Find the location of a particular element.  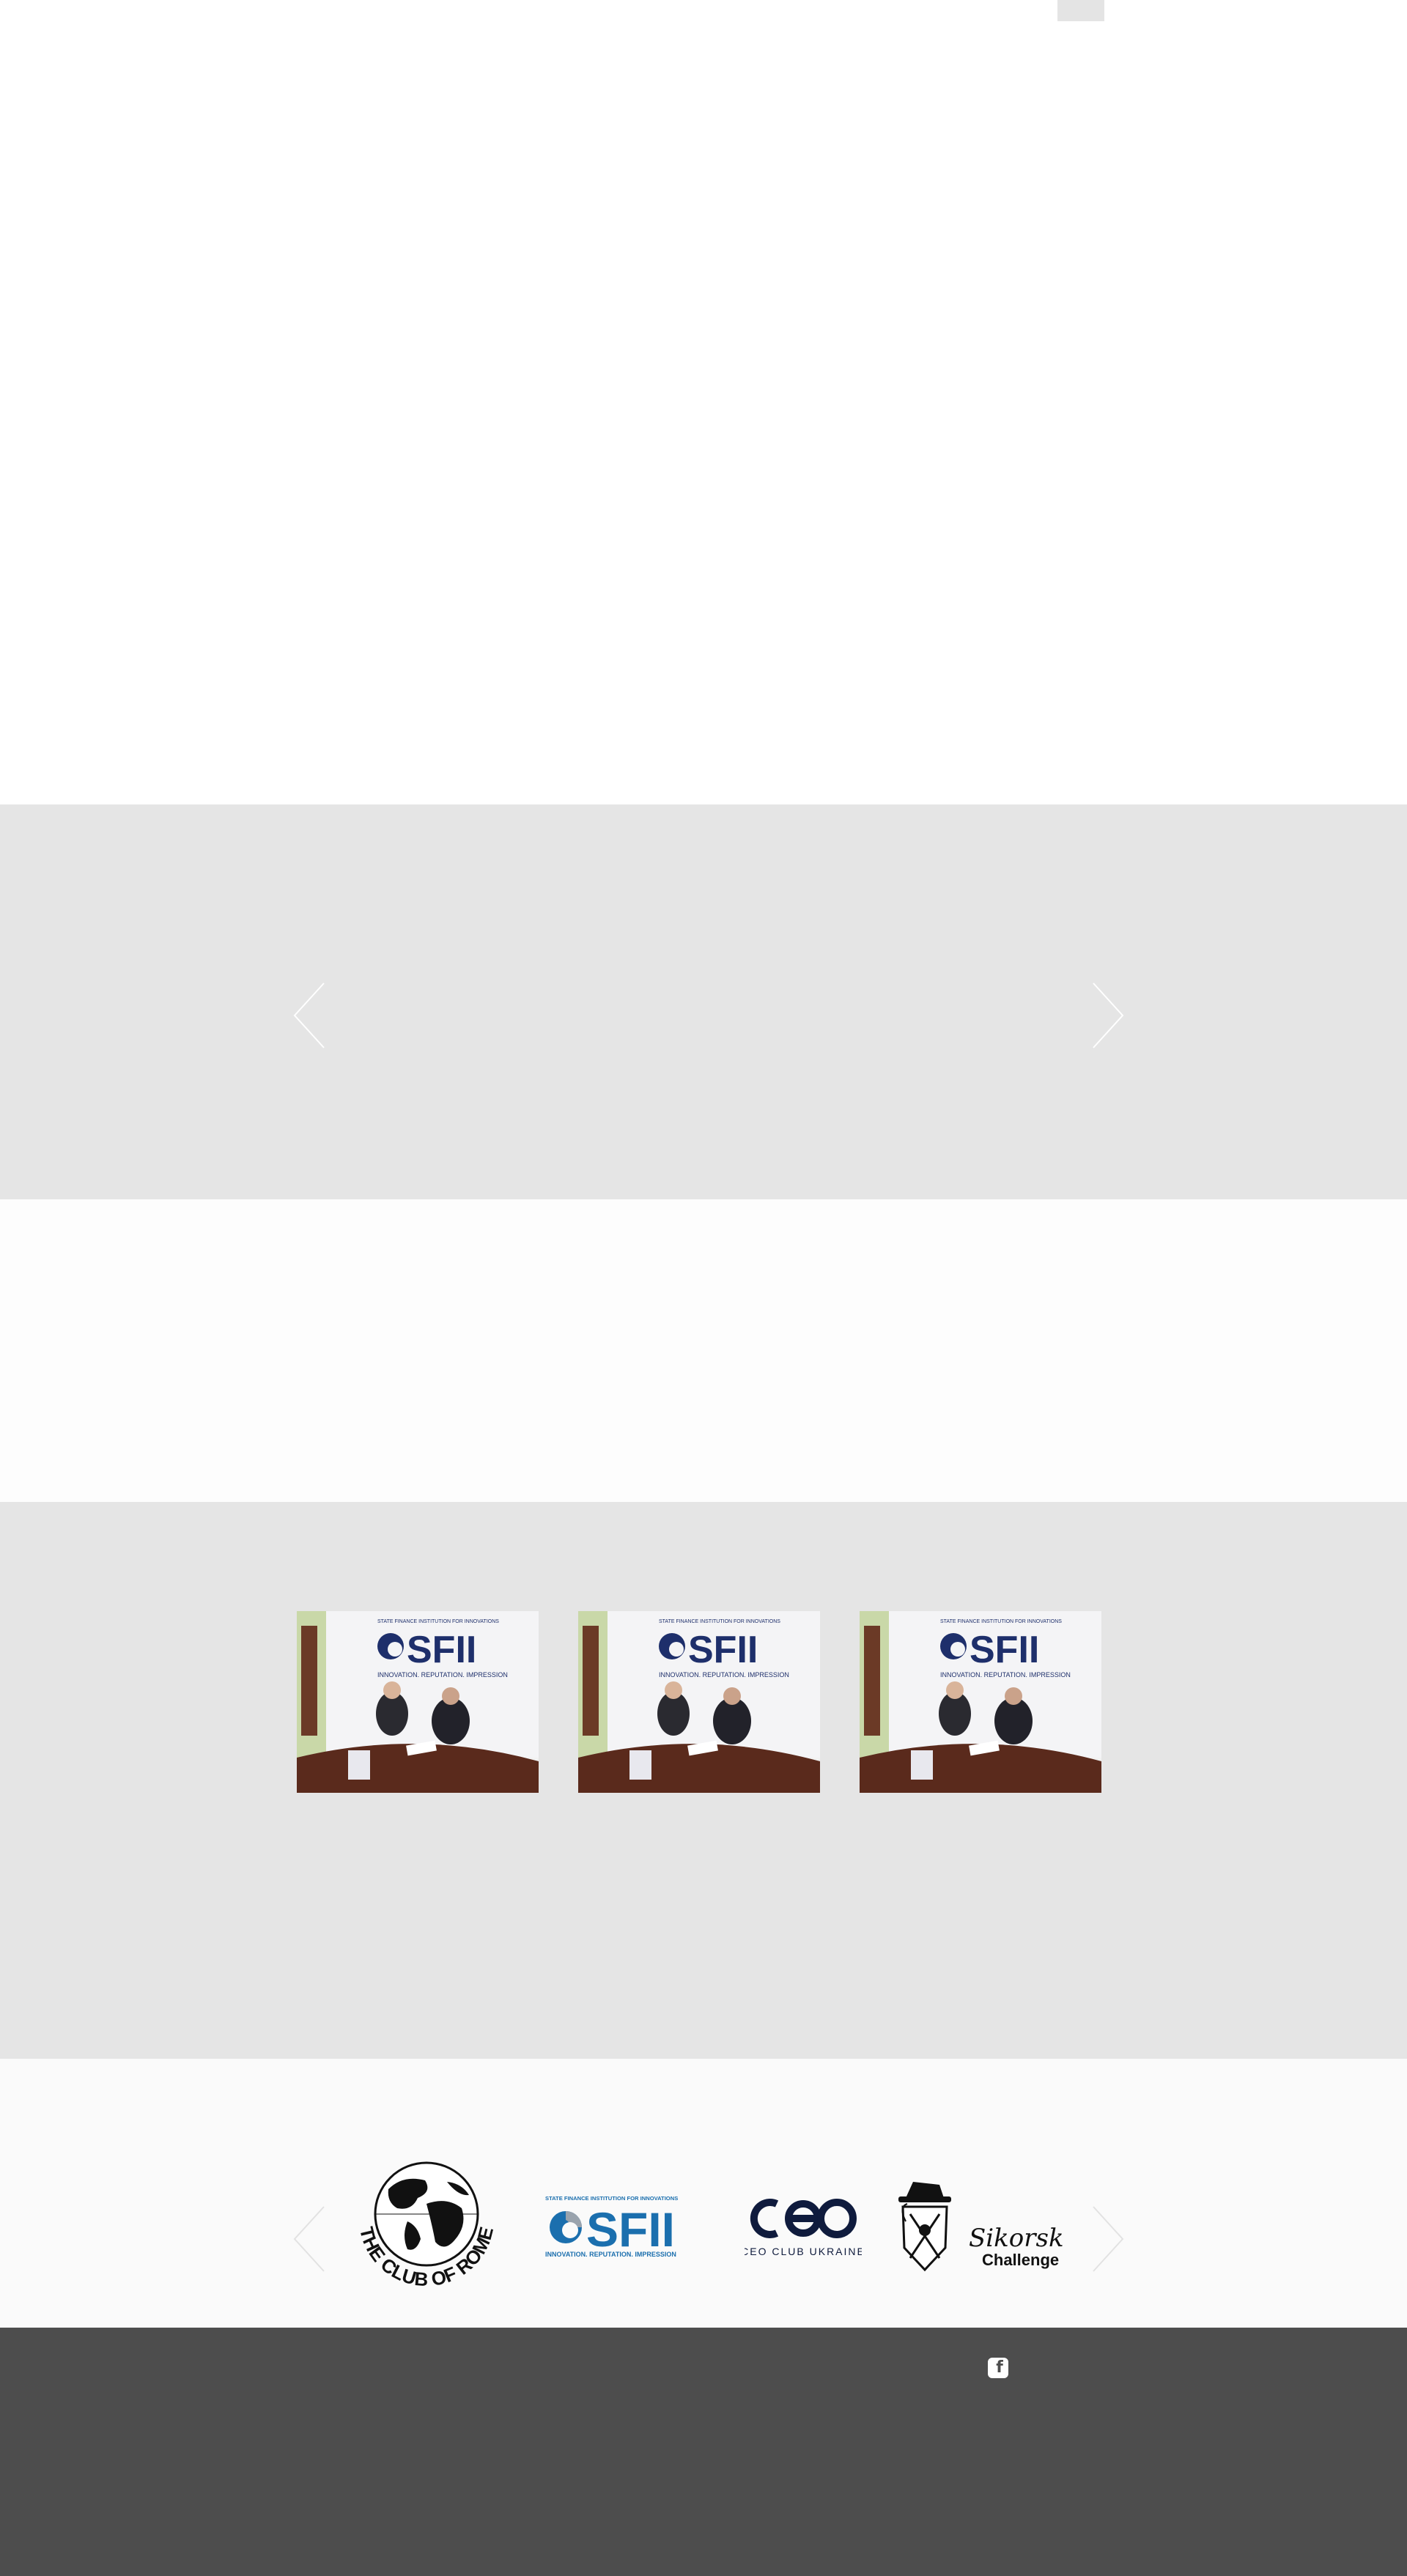

slider-prev-button is located at coordinates (310, 1015).